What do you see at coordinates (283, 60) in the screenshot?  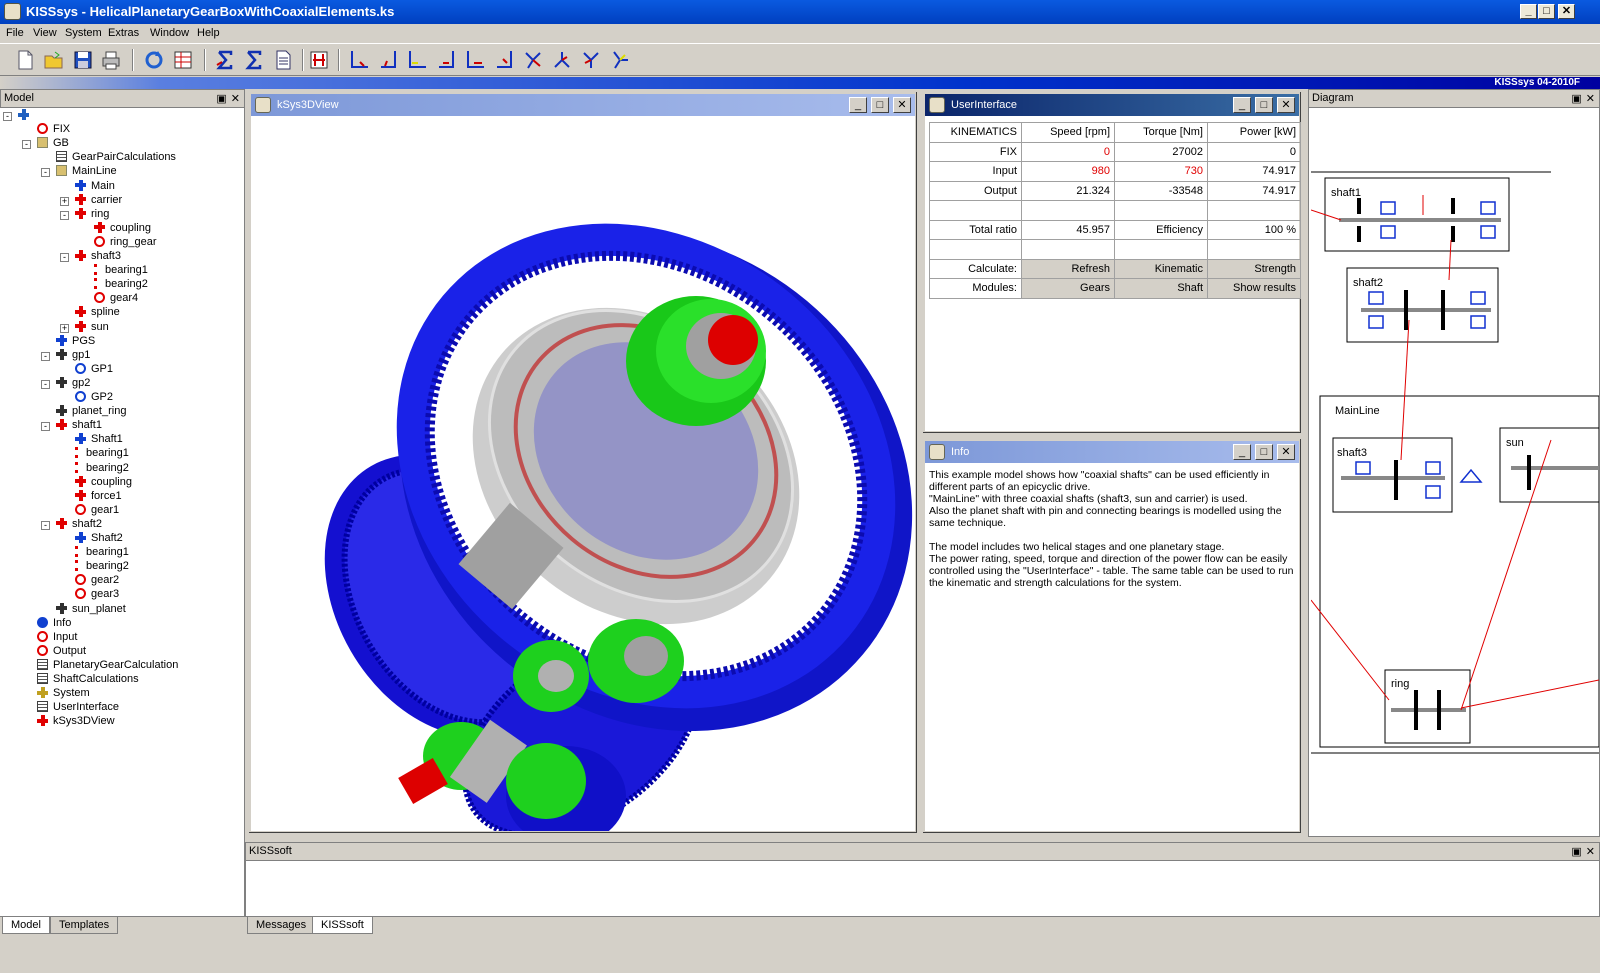 I see `report-icon` at bounding box center [283, 60].